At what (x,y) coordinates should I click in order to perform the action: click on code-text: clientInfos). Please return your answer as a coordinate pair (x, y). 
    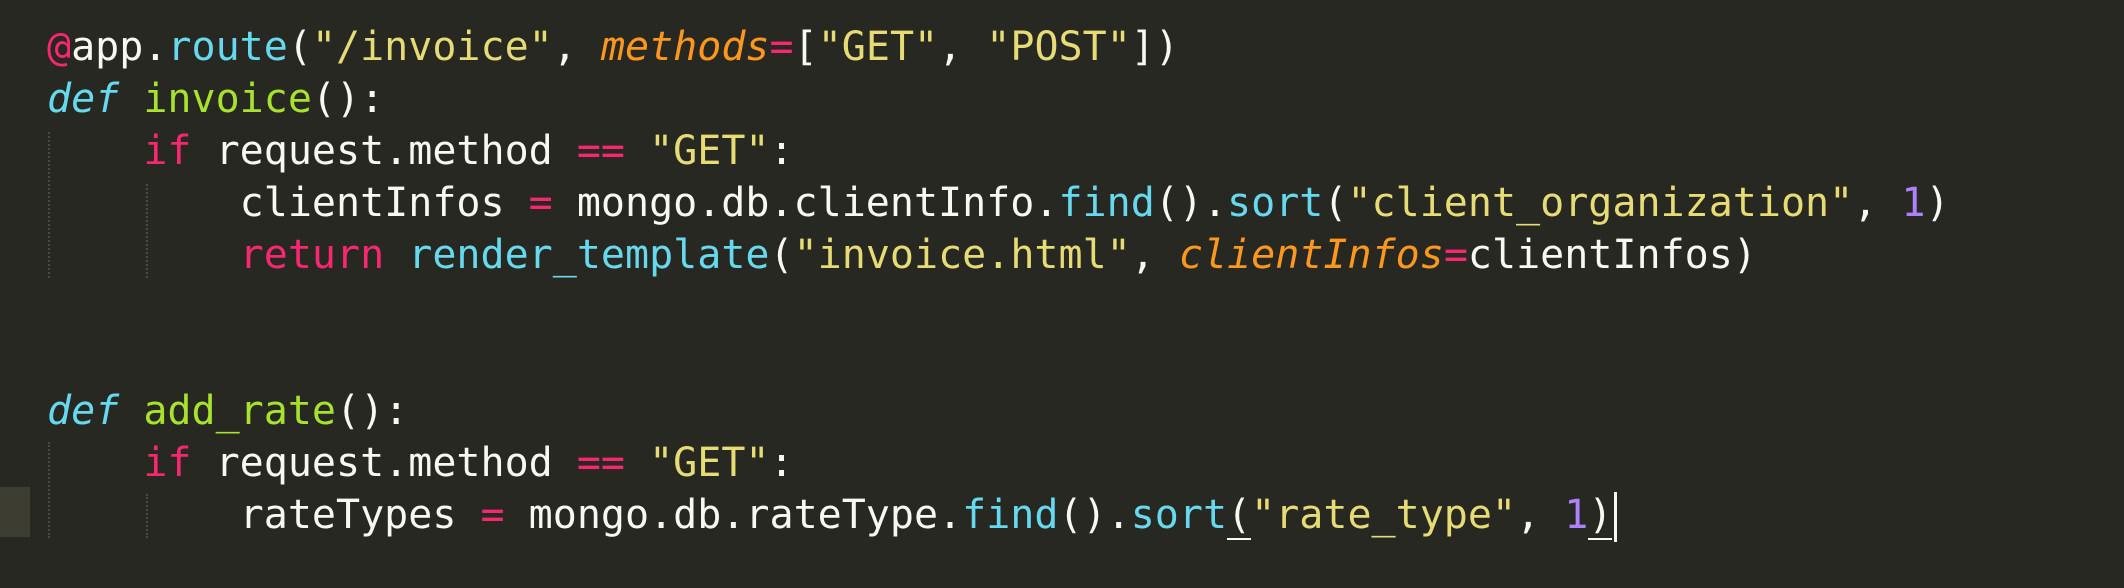
    Looking at the image, I should click on (1612, 255).